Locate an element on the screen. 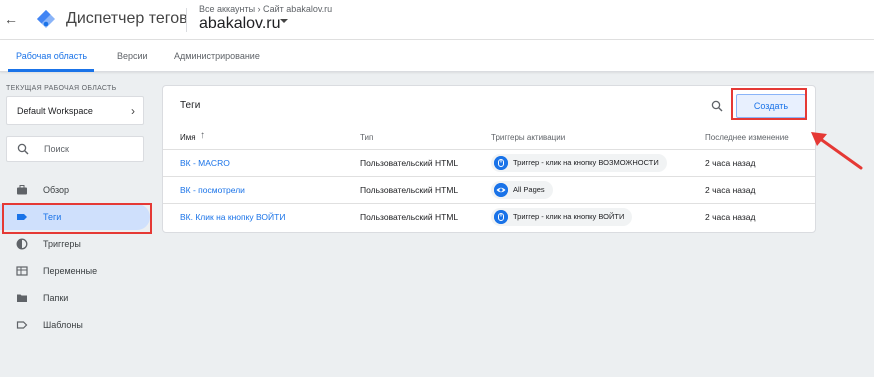 The width and height of the screenshot is (874, 377). trigger-chip: All Pages is located at coordinates (522, 190).